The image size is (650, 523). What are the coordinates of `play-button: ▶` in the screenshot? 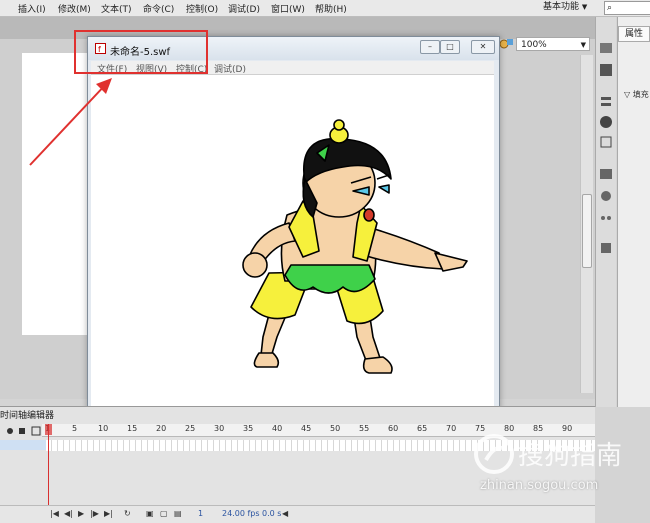 It's located at (81, 513).